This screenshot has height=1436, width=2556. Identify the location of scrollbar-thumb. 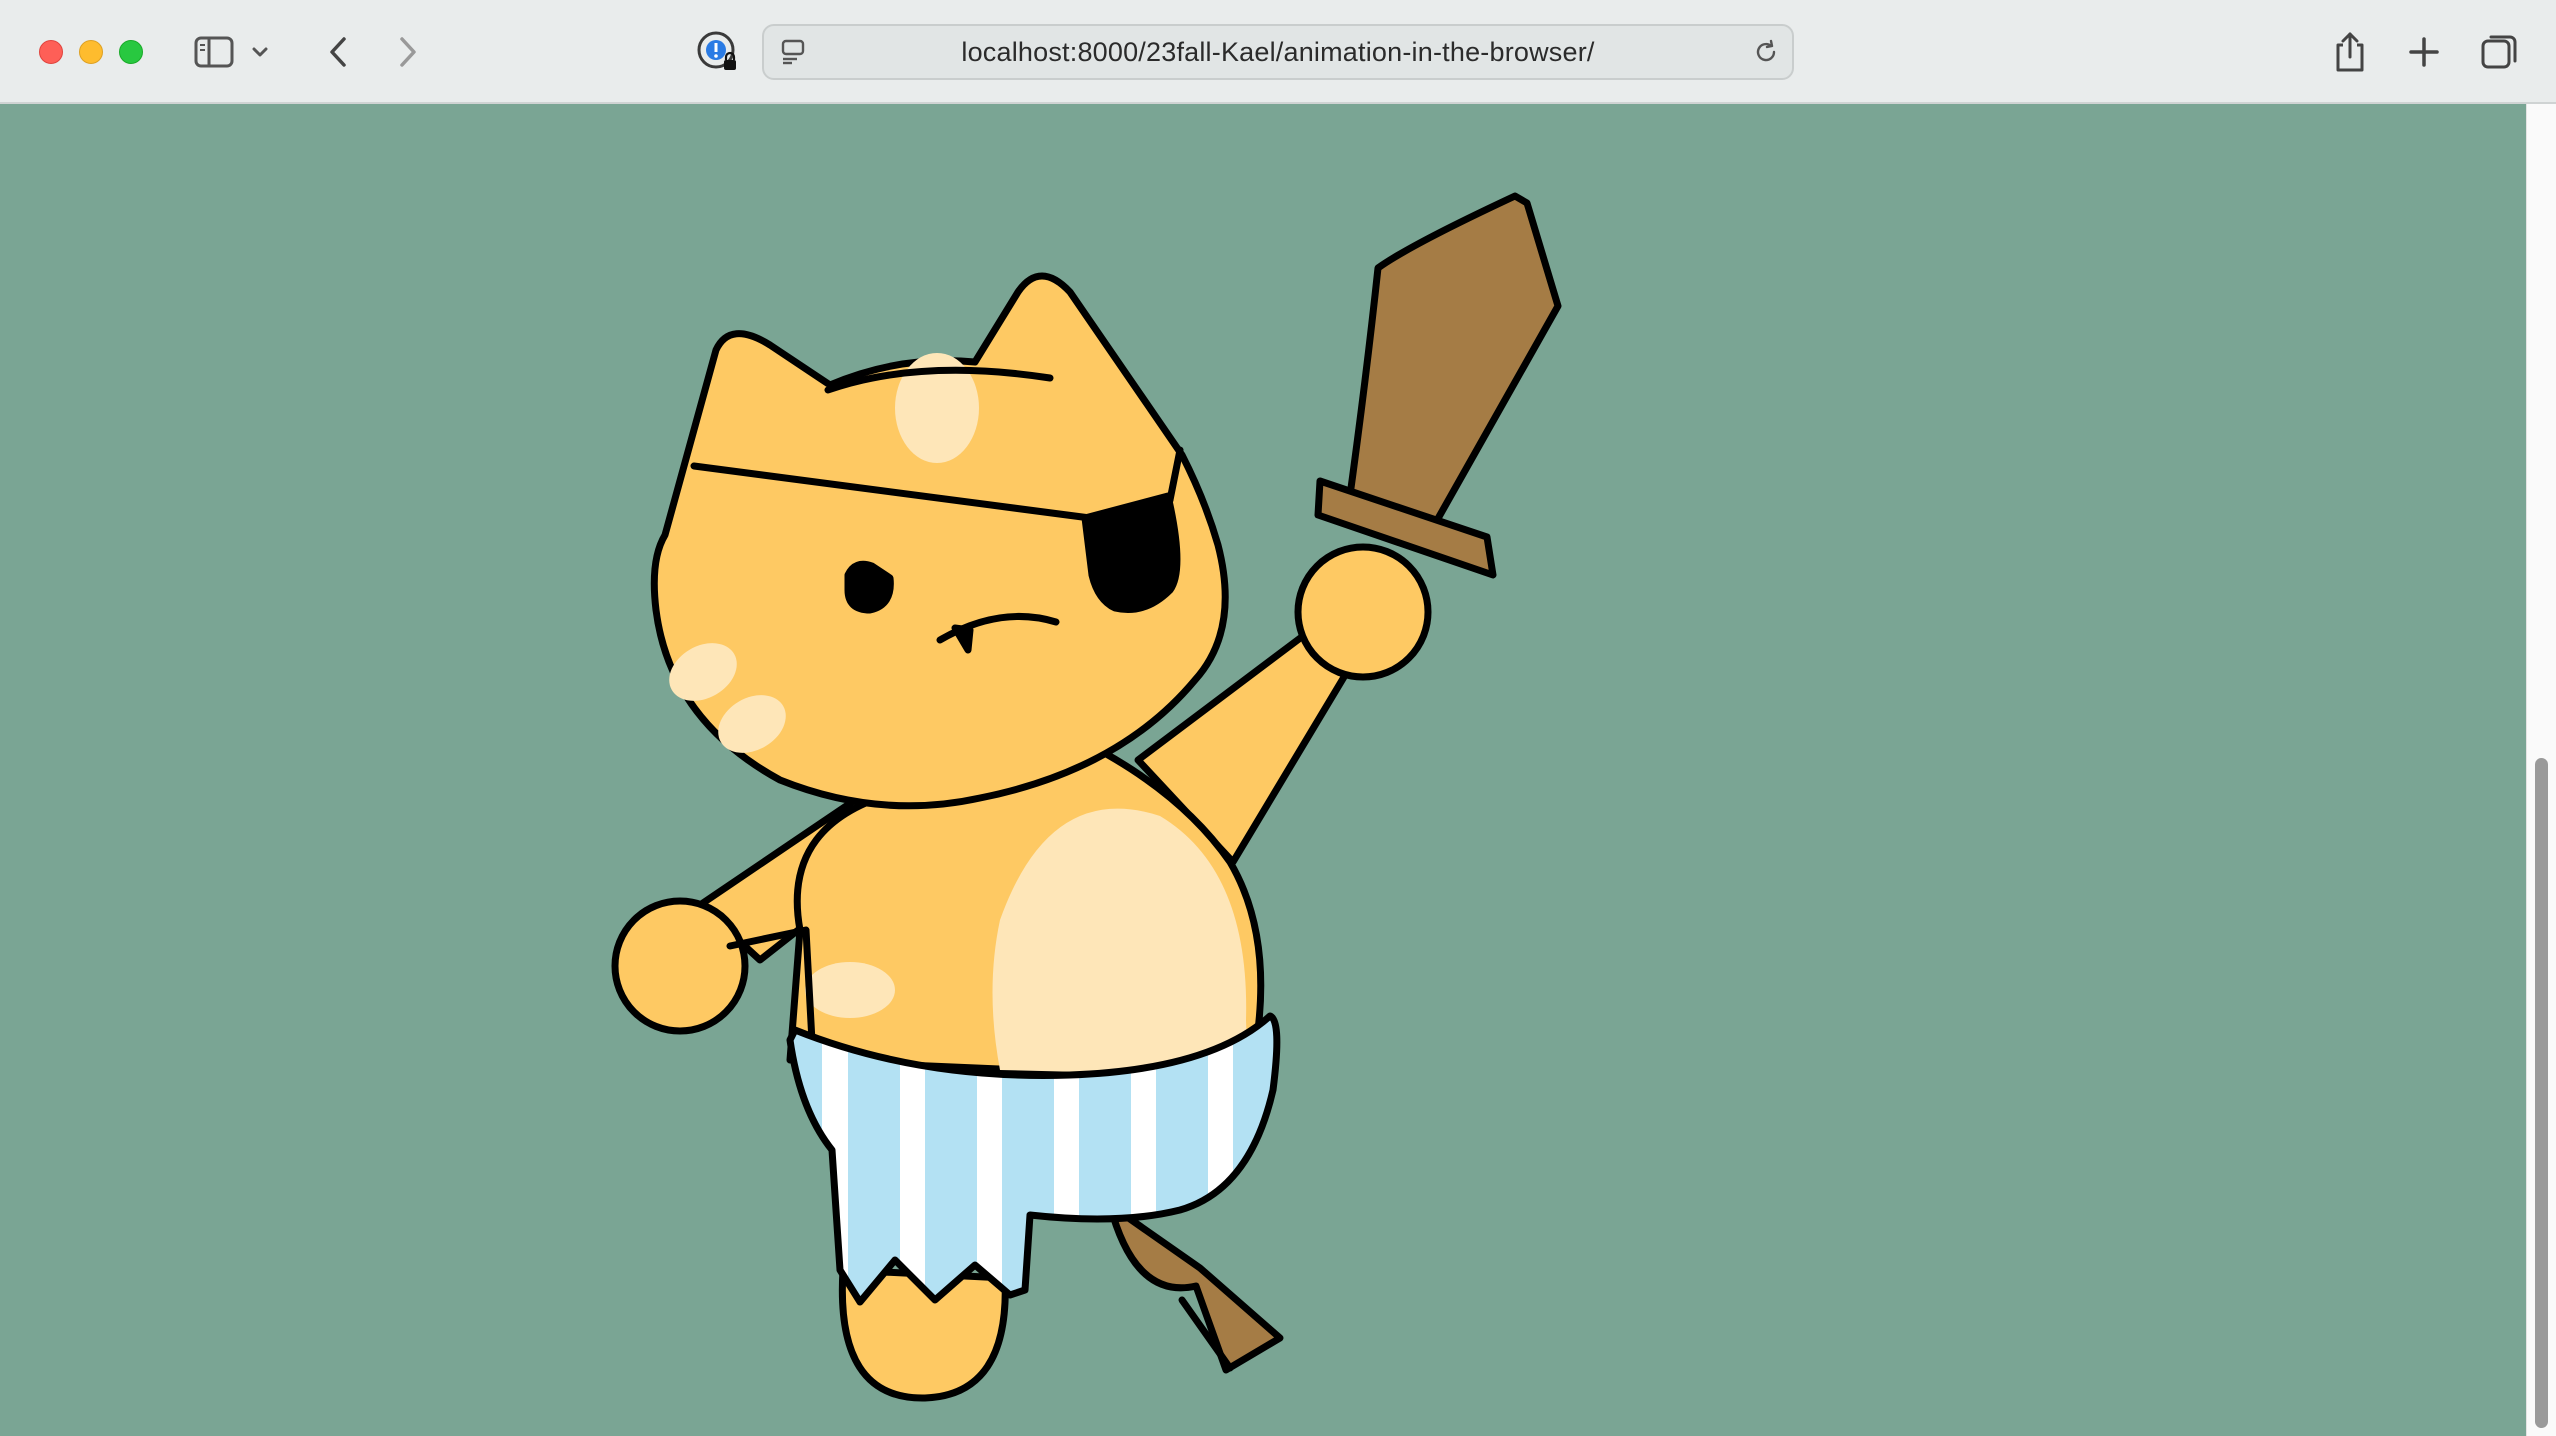
(2541, 1093).